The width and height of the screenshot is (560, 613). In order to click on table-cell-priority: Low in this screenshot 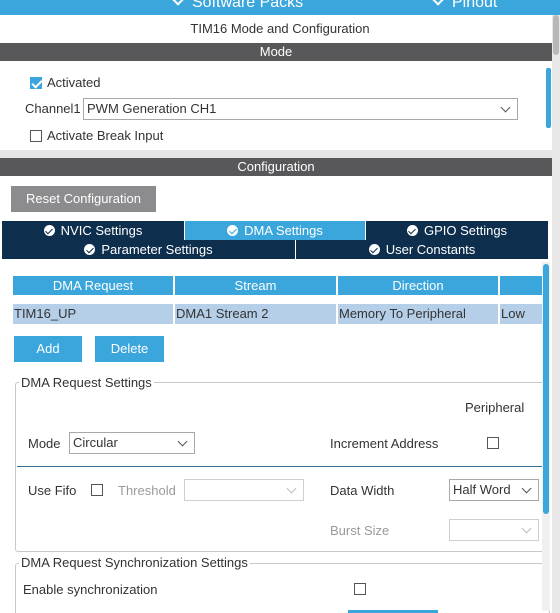, I will do `click(521, 314)`.